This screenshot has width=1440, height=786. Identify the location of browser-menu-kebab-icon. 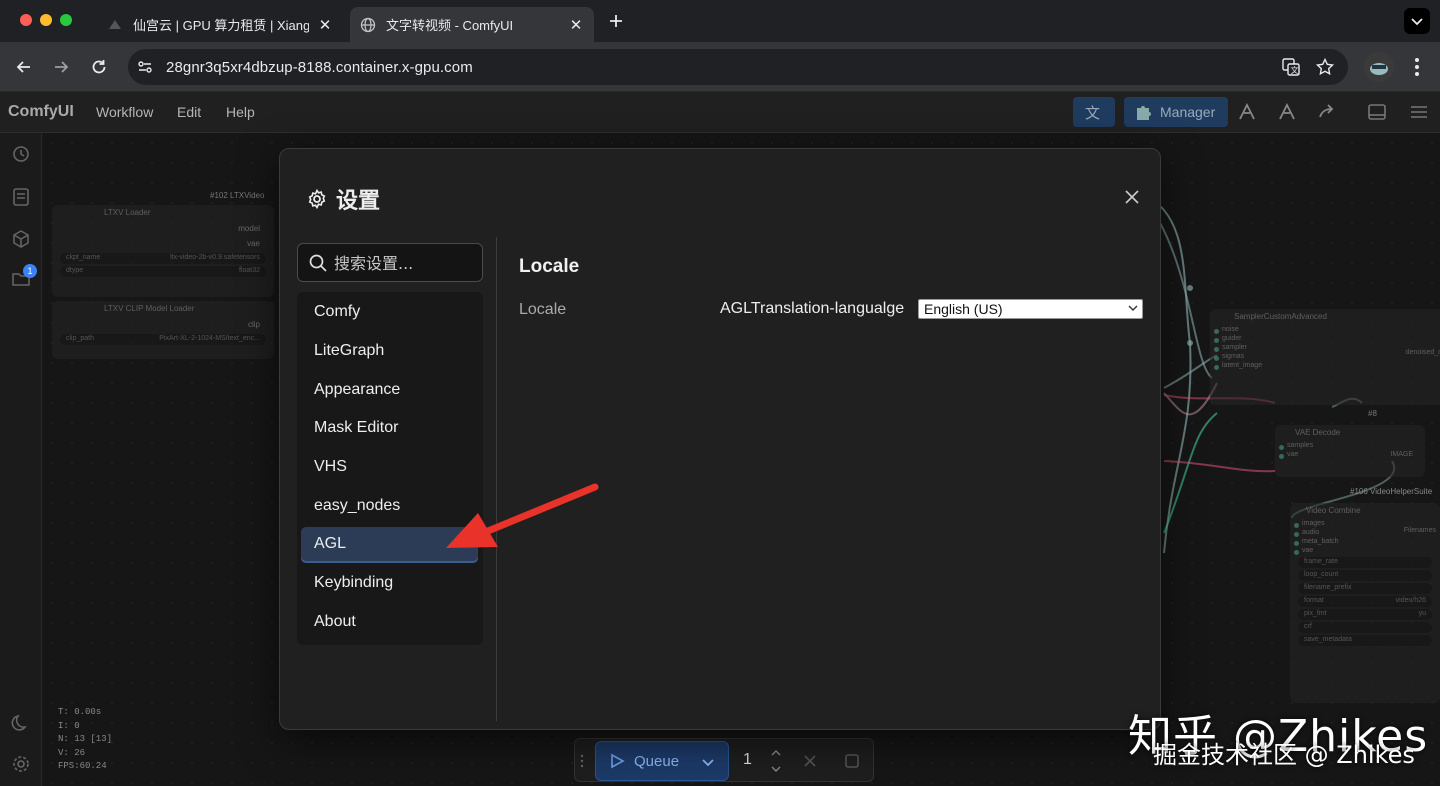
(1417, 67).